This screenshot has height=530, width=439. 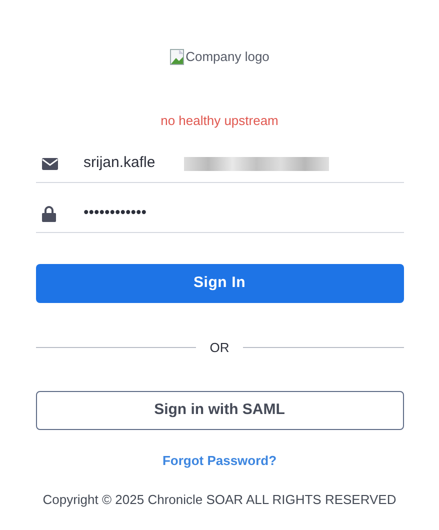 I want to click on separator-label: OR, so click(x=219, y=347).